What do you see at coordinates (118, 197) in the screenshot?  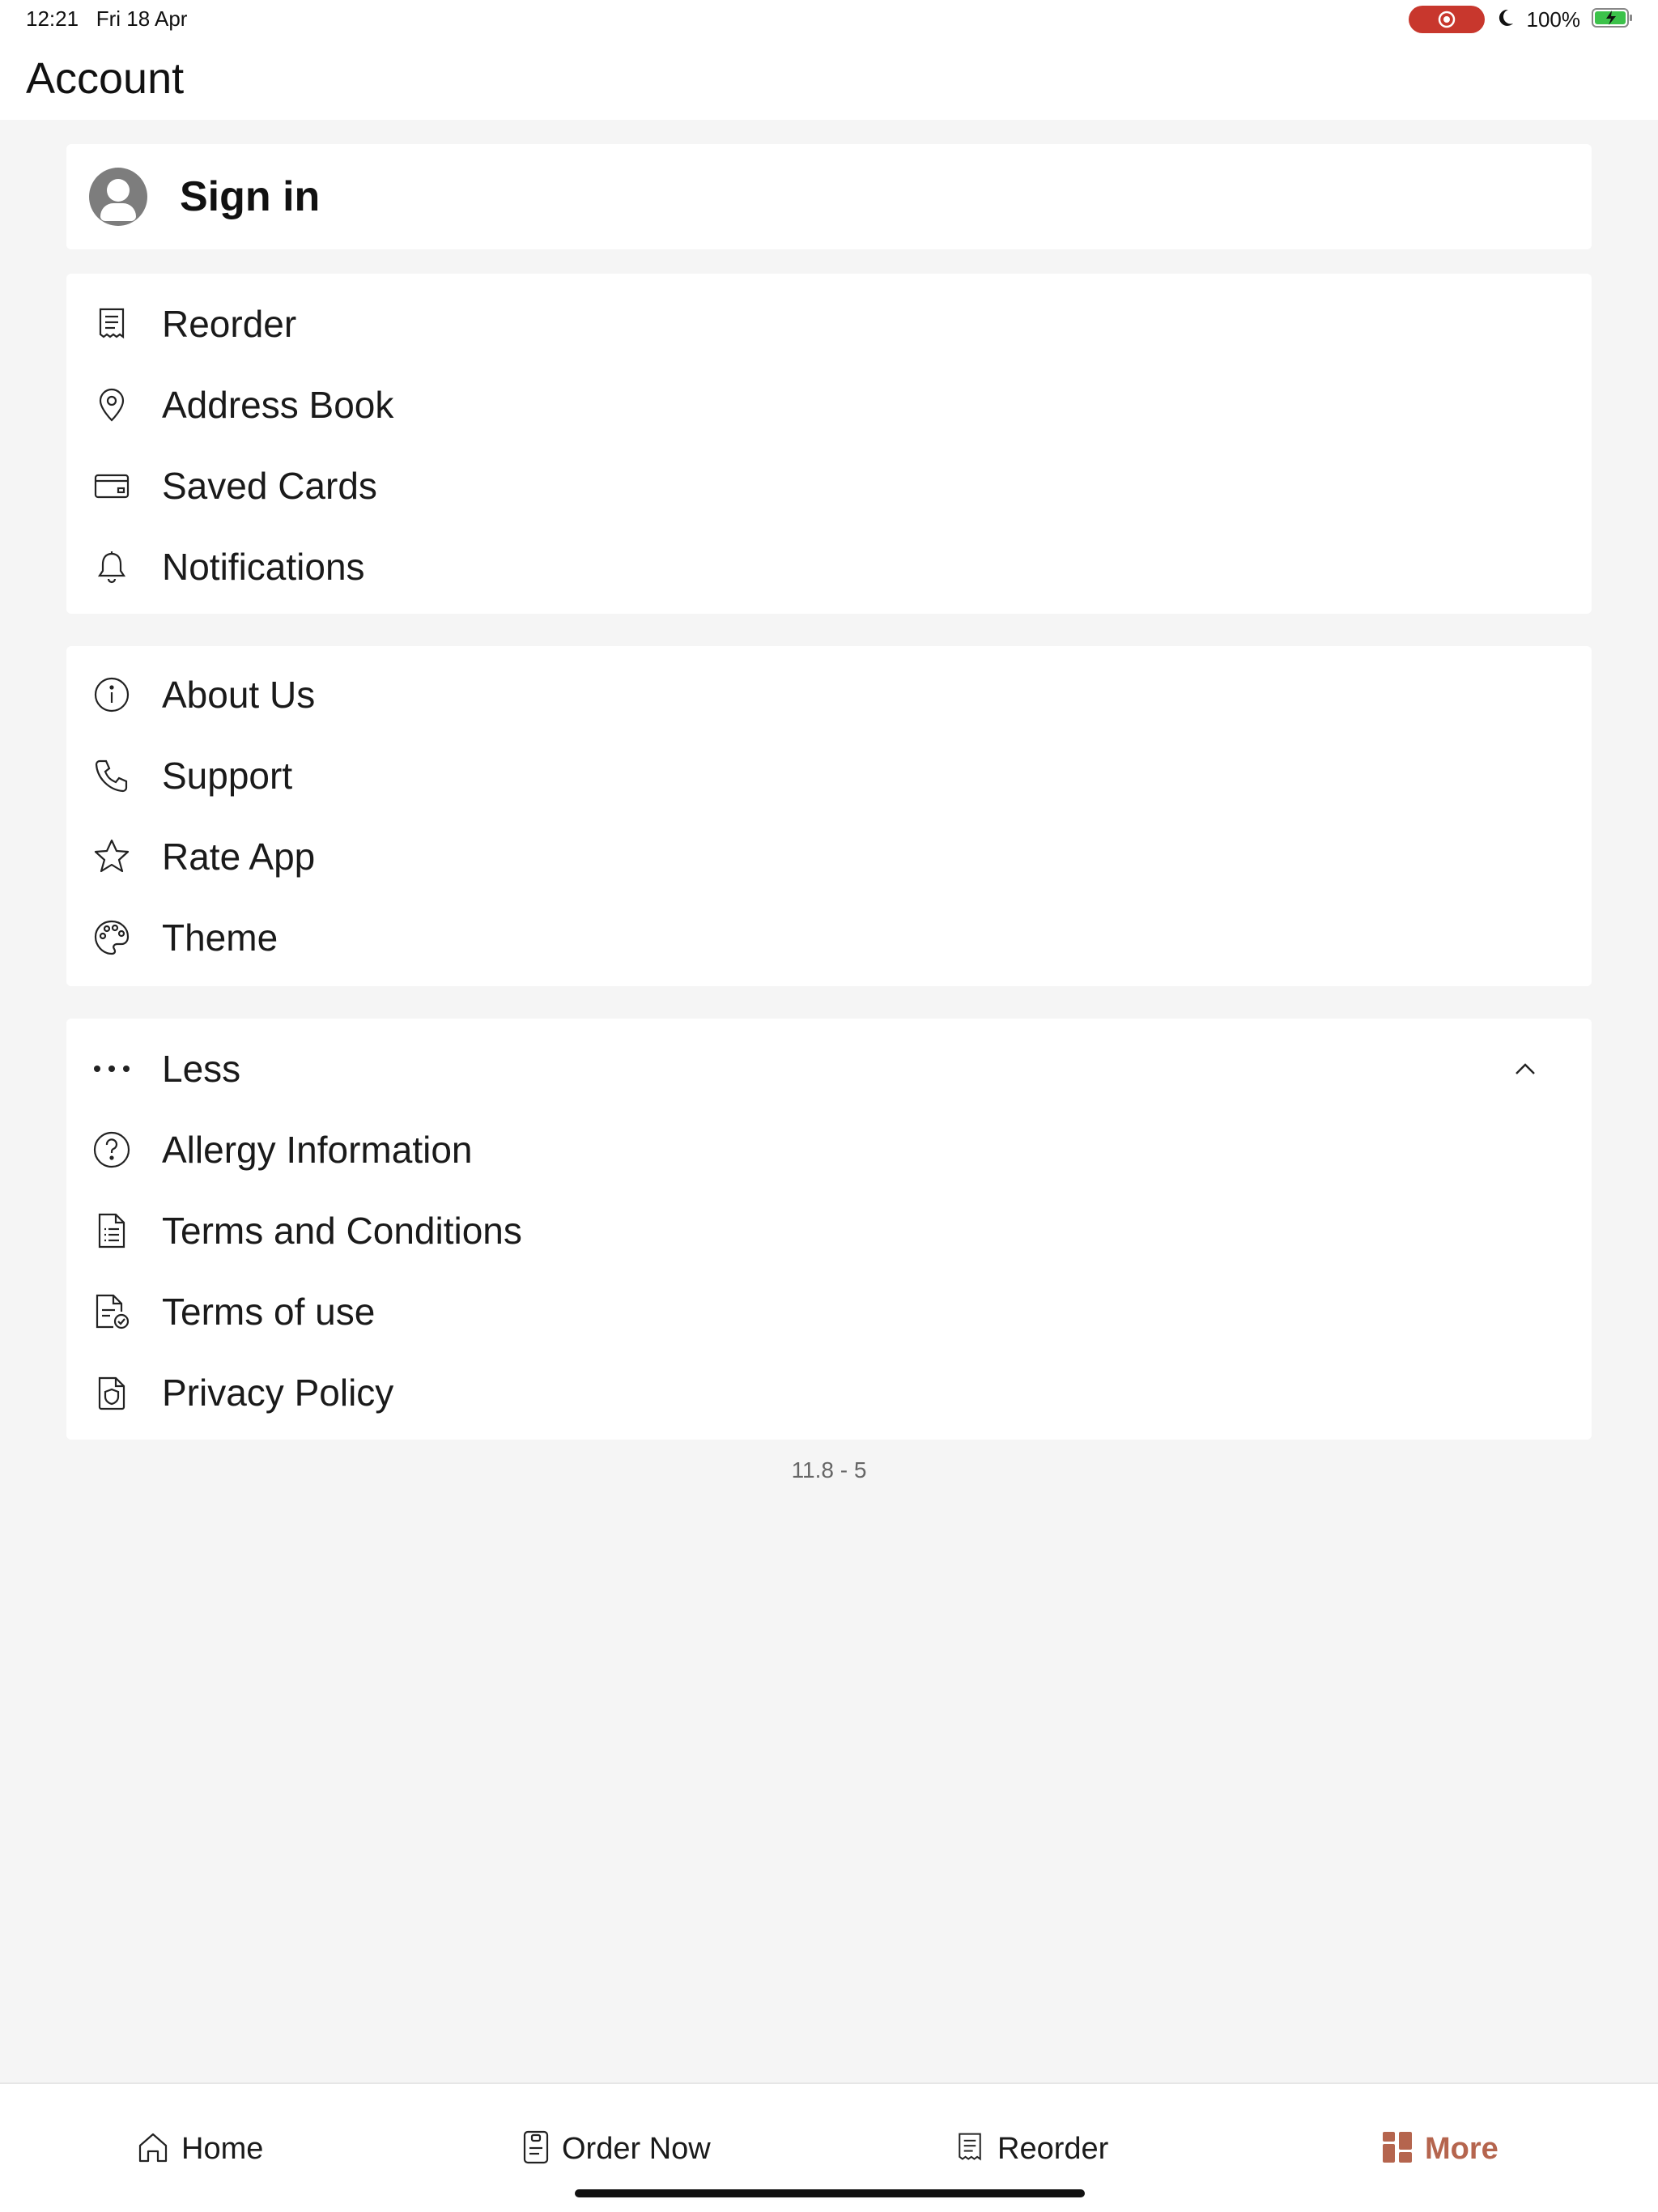 I see `user-avatar-icon` at bounding box center [118, 197].